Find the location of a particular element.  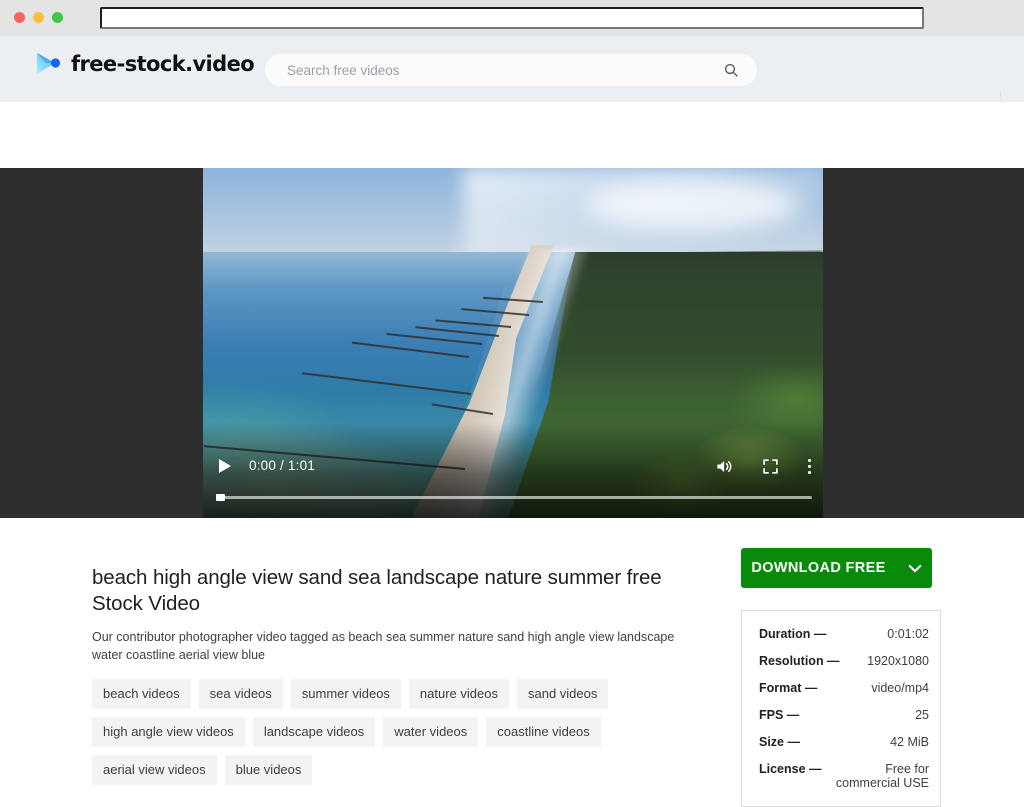

spec-value: 25 is located at coordinates (922, 715).